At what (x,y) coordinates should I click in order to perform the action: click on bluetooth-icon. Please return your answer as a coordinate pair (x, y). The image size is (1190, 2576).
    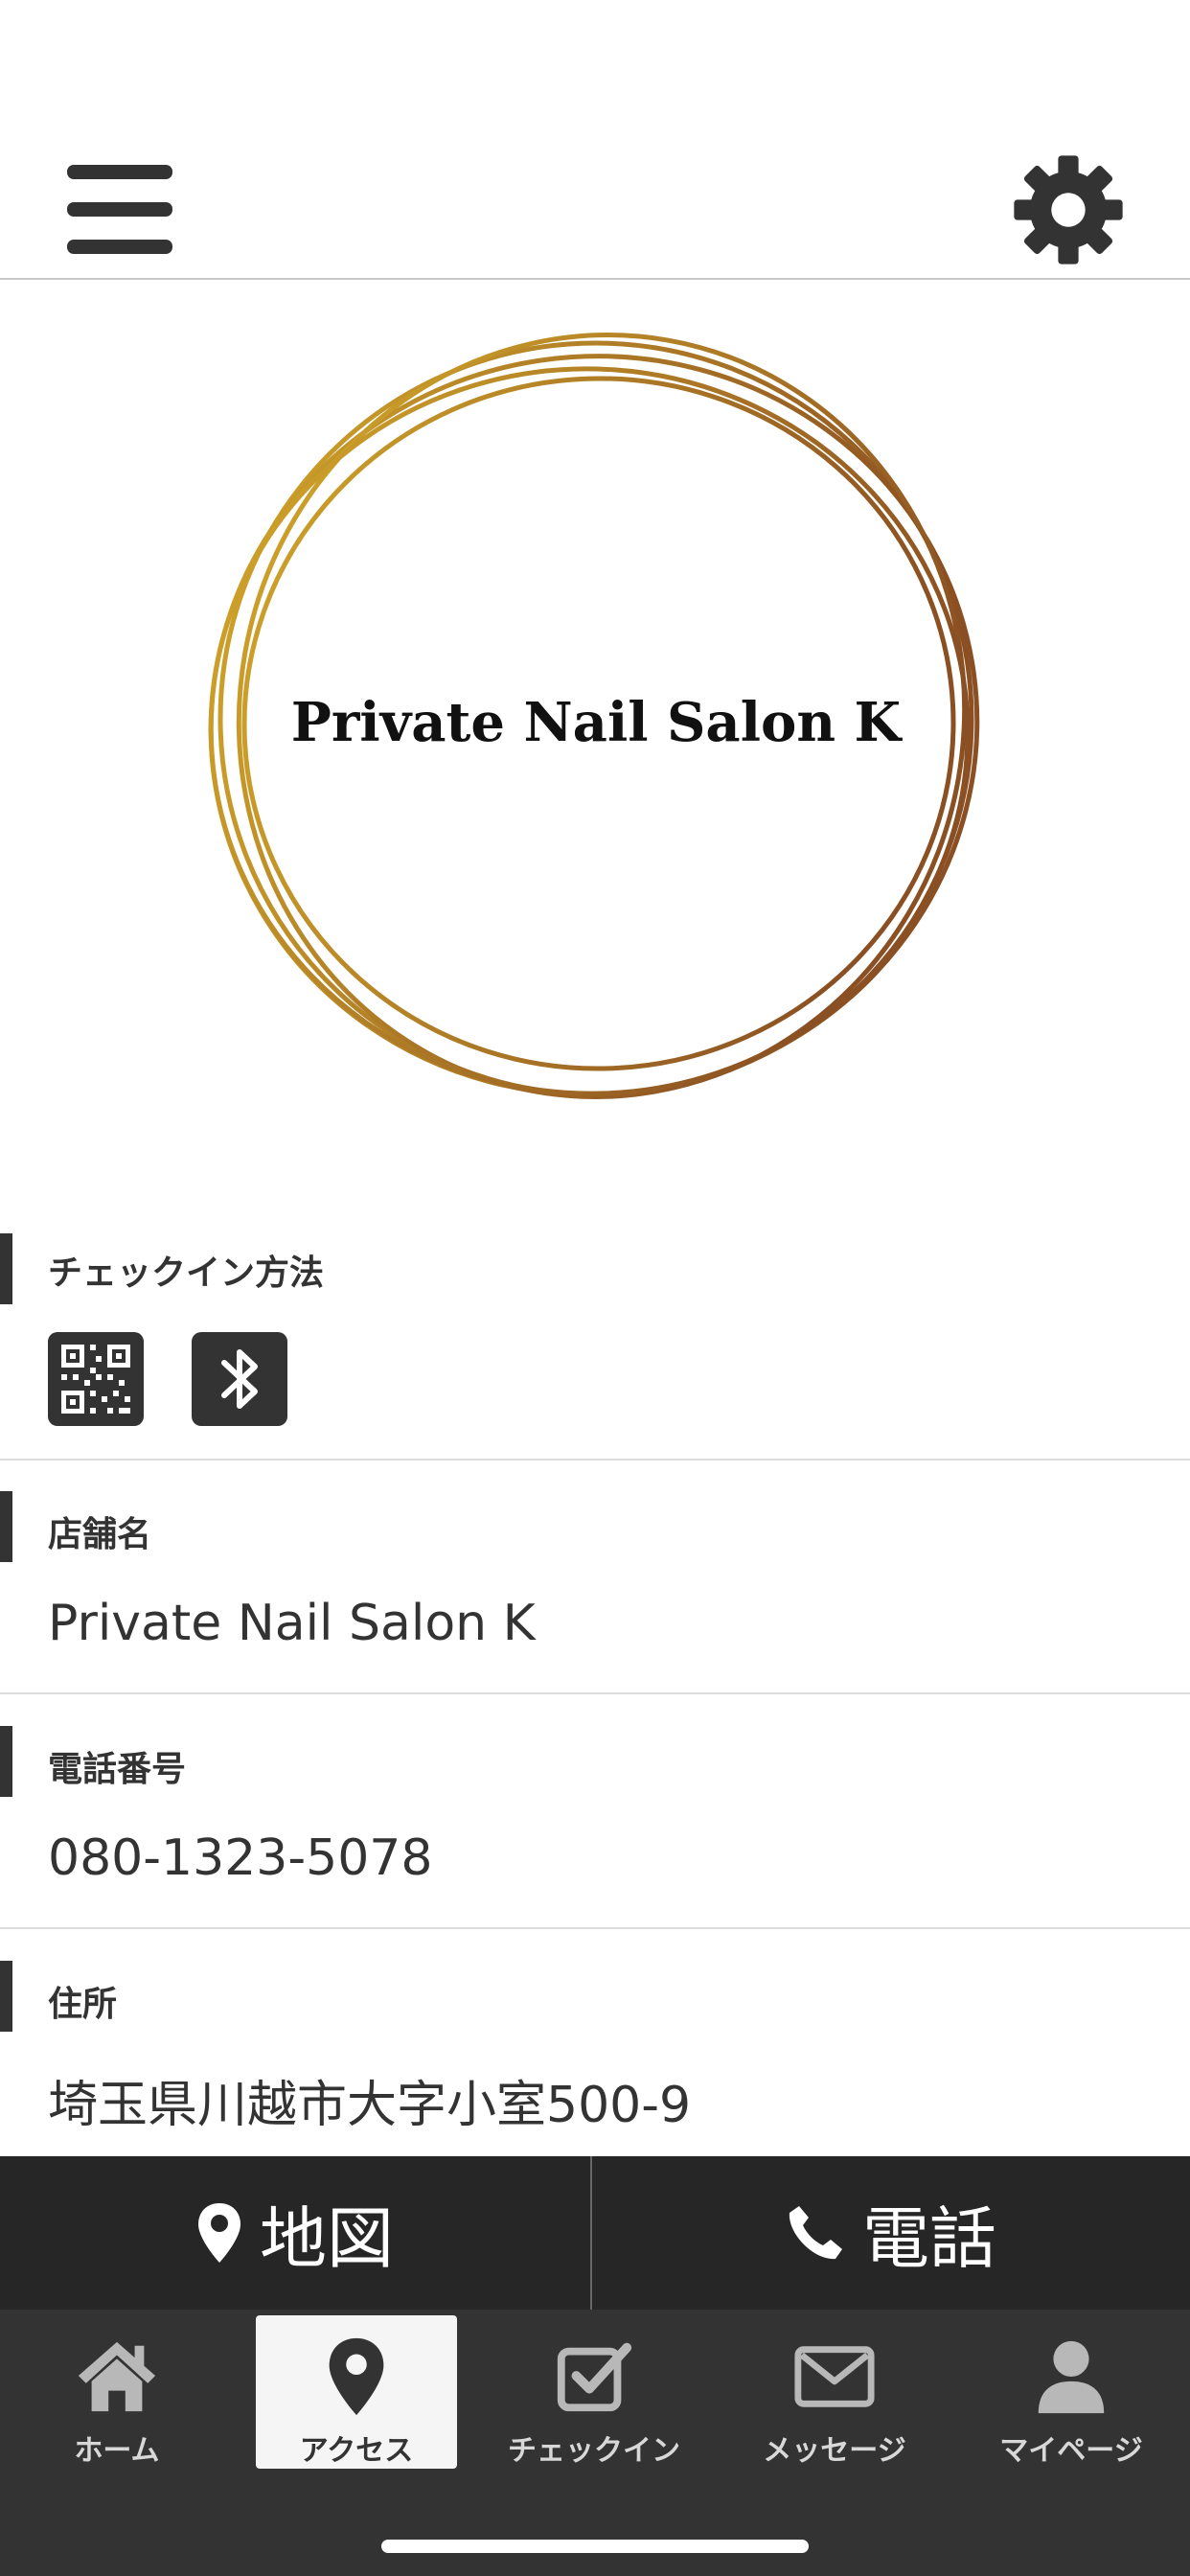
    Looking at the image, I should click on (240, 1379).